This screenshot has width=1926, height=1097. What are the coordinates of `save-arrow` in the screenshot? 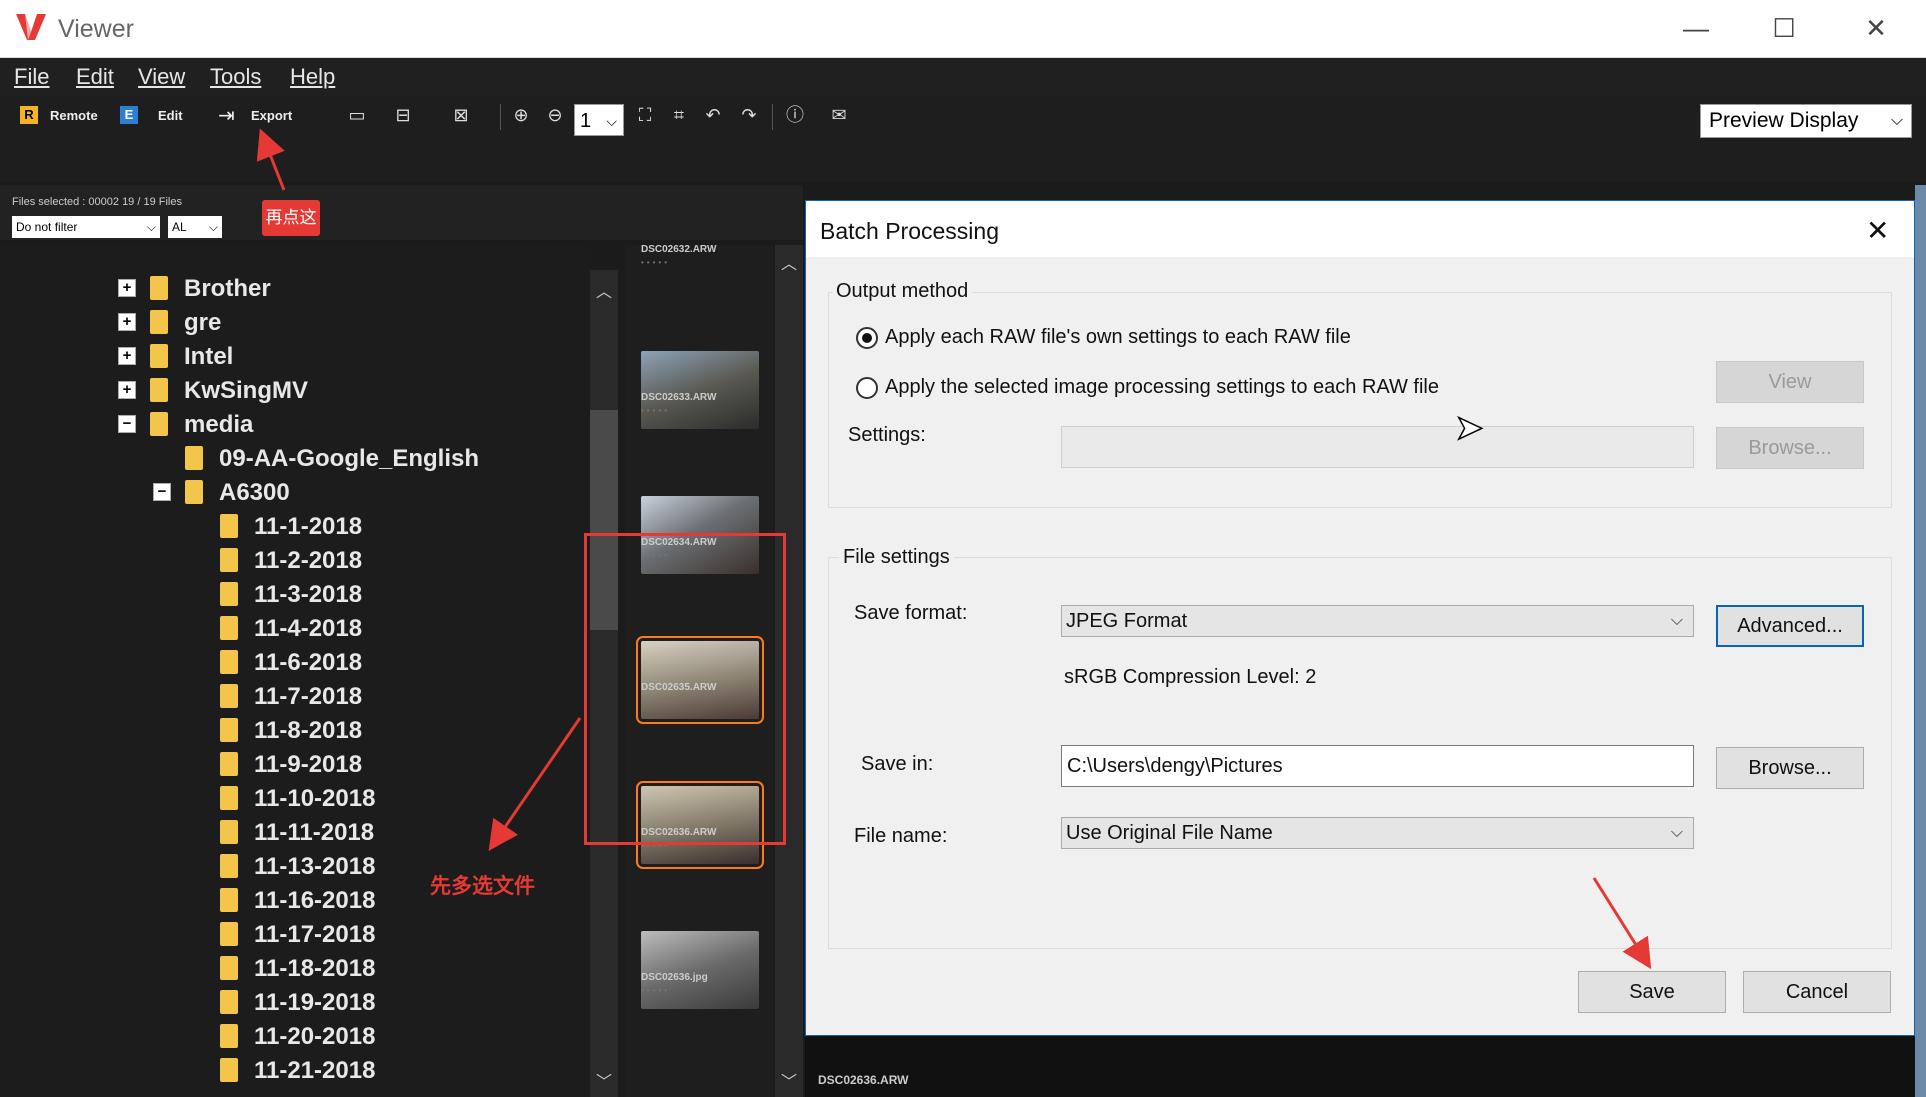 It's located at (1622, 923).